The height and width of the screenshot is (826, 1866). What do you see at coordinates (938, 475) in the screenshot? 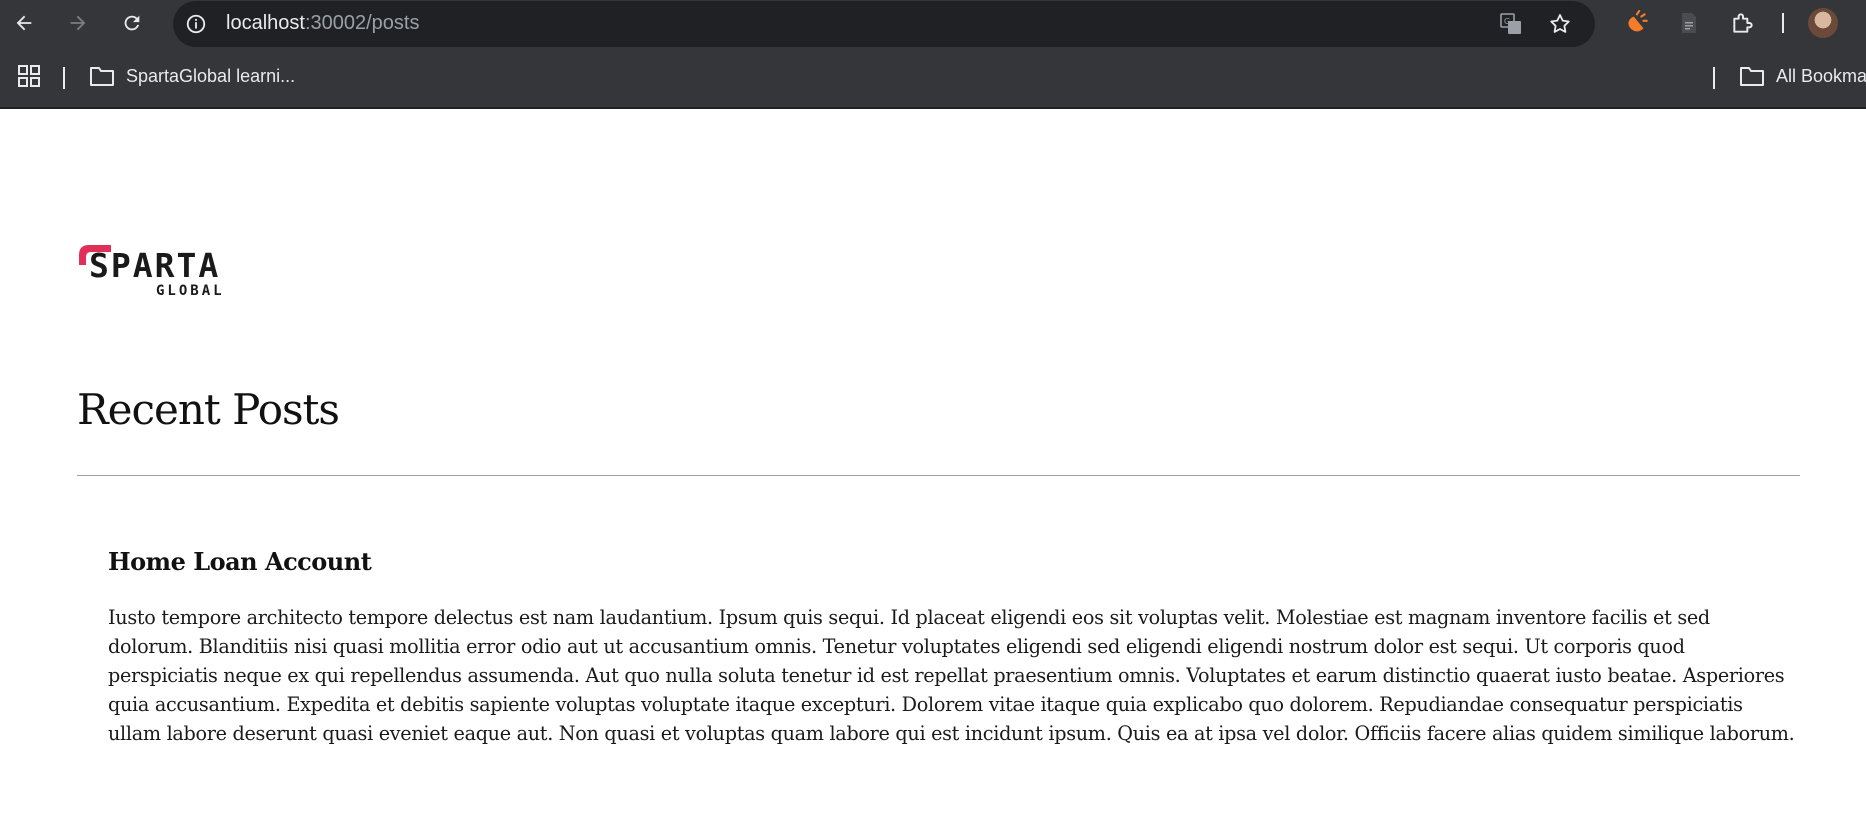
I see `title-divider` at bounding box center [938, 475].